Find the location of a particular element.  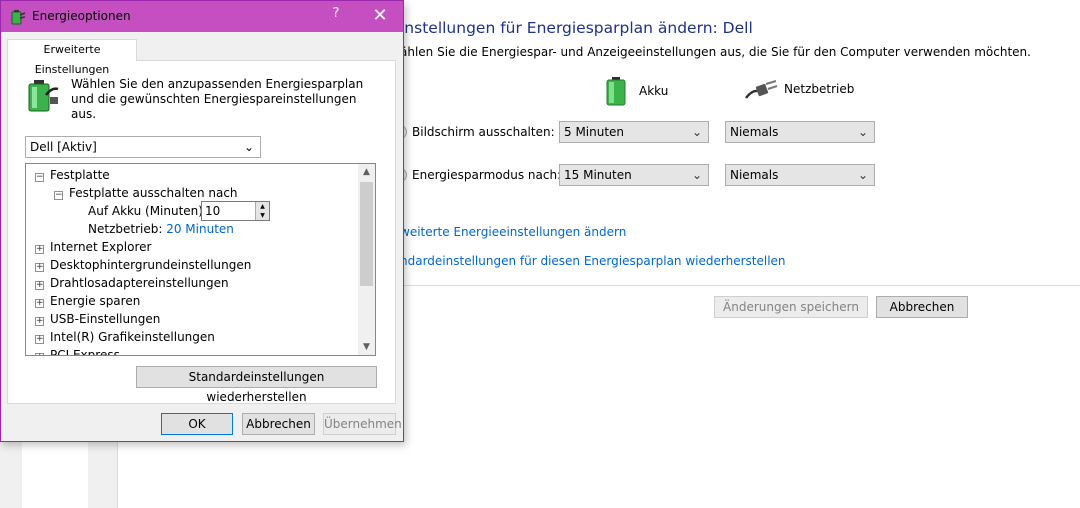

tree-item: + USB-Einstellungen is located at coordinates (97, 319).